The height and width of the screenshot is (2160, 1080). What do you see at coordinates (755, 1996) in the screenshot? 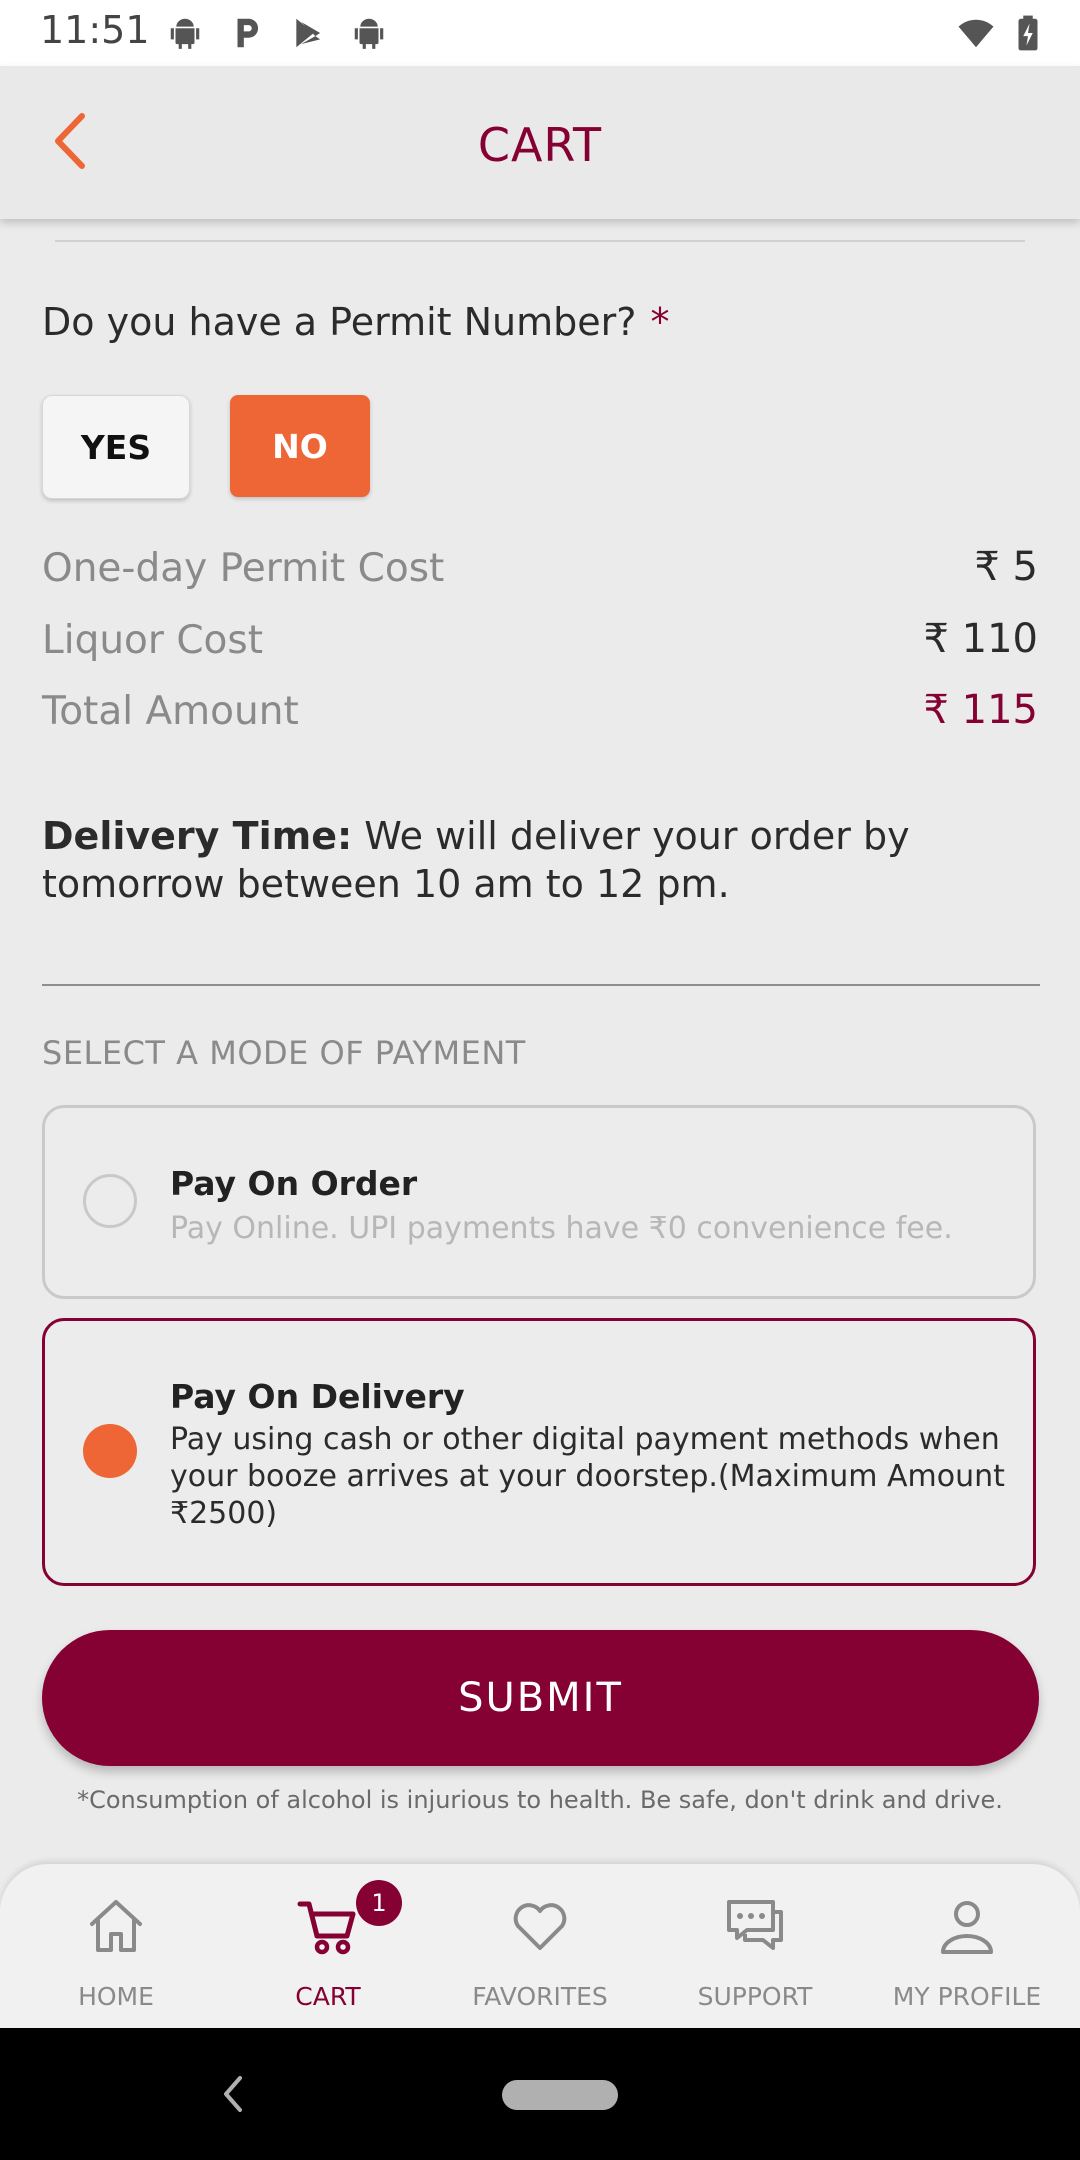
I see `nav-support-label: SUPPORT` at bounding box center [755, 1996].